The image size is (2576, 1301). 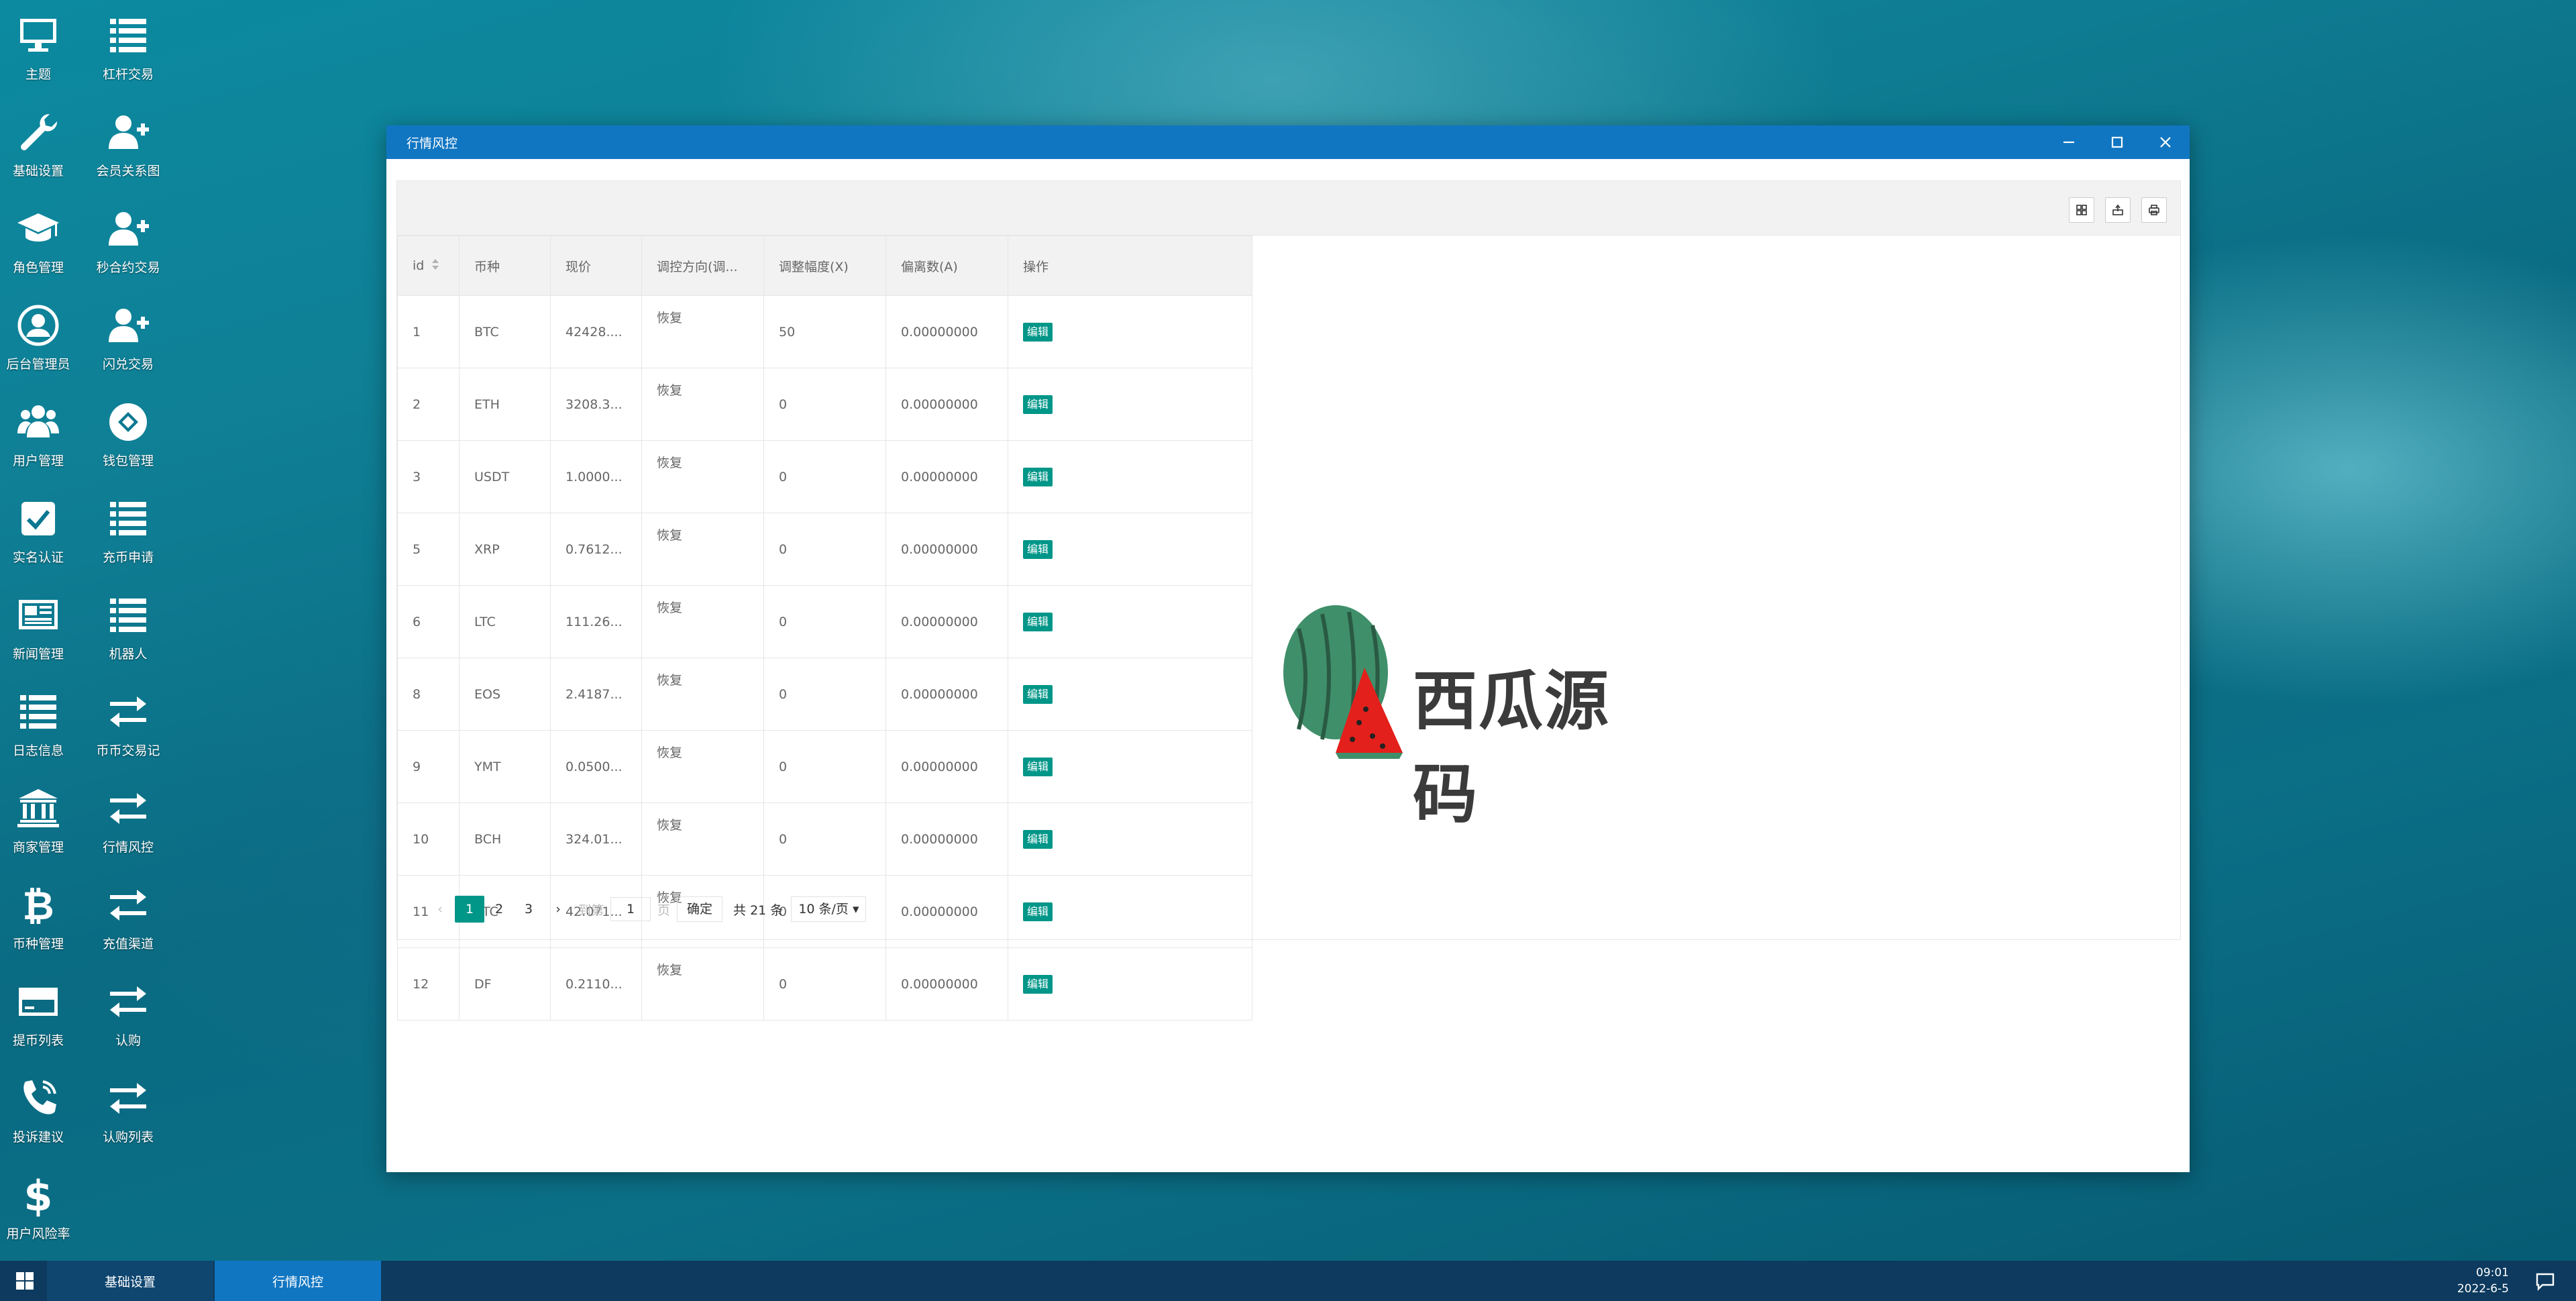 I want to click on desktop-icon-12: 充币申请, so click(x=128, y=526).